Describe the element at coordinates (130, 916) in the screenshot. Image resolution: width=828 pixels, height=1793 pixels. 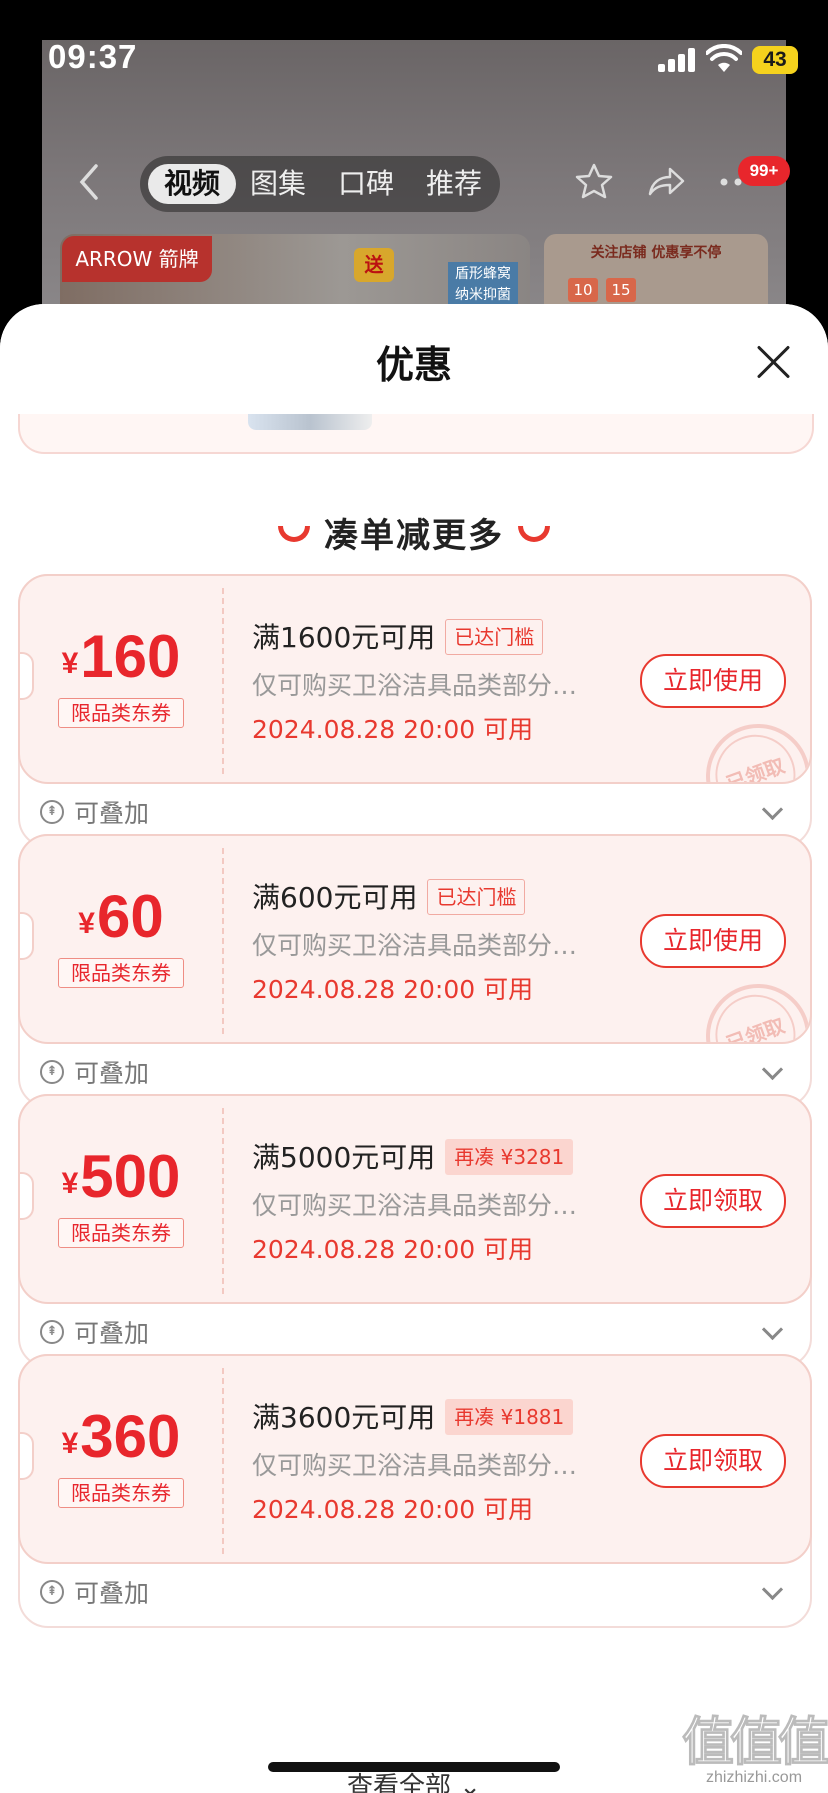
I see `amount-value: 60` at that location.